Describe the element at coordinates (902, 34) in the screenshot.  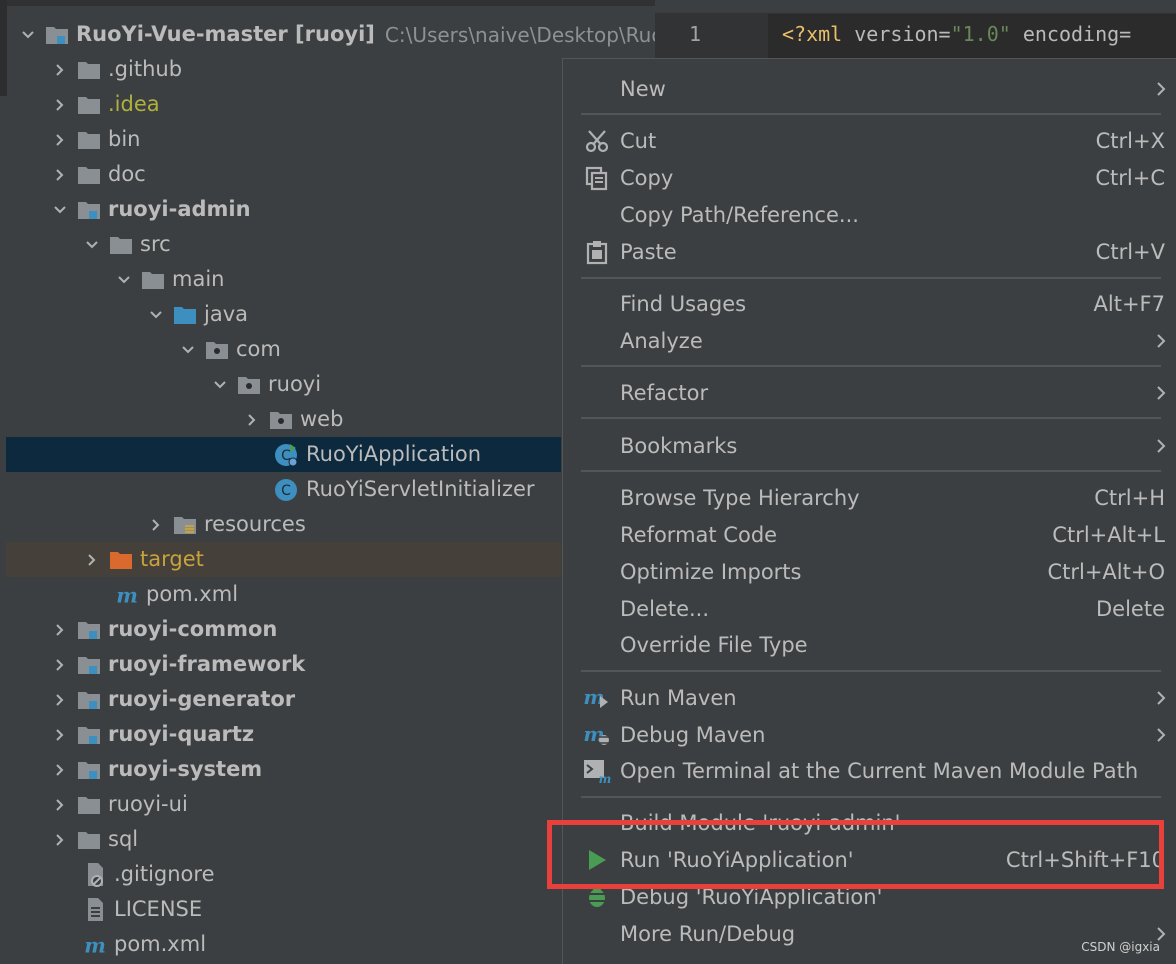
I see `xml-attribute: version=` at that location.